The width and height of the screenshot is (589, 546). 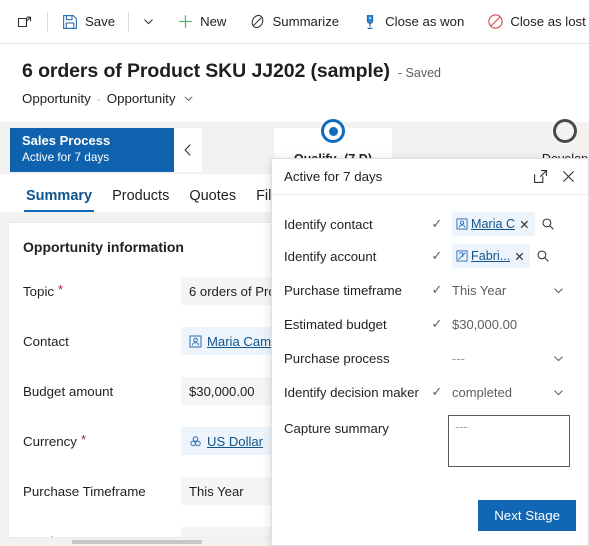 I want to click on purchase-timeframe-select-value: This Year, so click(x=479, y=290).